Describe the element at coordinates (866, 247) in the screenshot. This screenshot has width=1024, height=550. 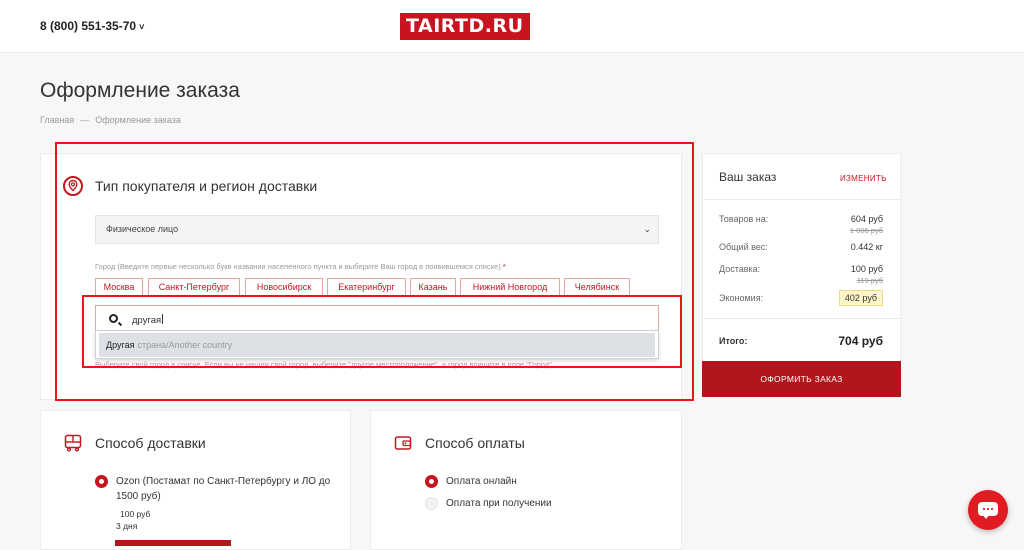
I see `order-row-value: 0.442 кг` at that location.